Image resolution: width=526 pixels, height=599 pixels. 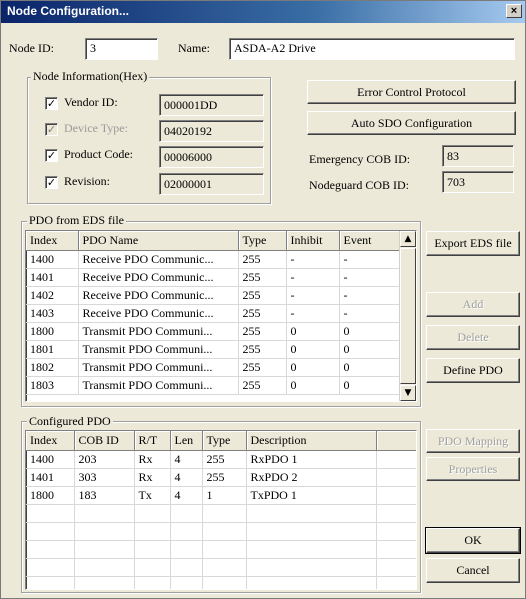 I want to click on table-row: 1802 Transmit PDO Communi... 255 0 0, so click(x=213, y=367).